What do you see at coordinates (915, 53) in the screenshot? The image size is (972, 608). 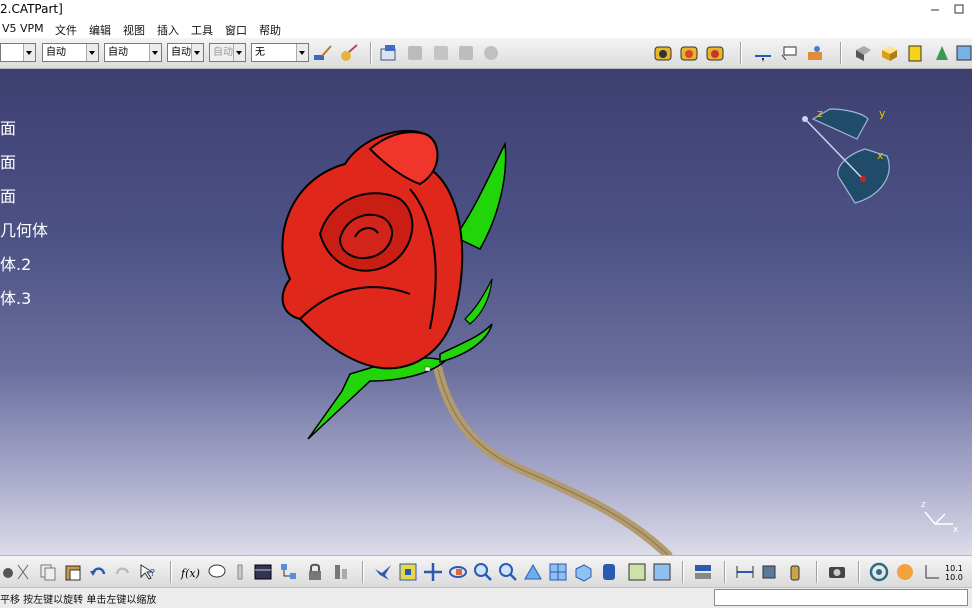 I see `render-yellow-icon` at bounding box center [915, 53].